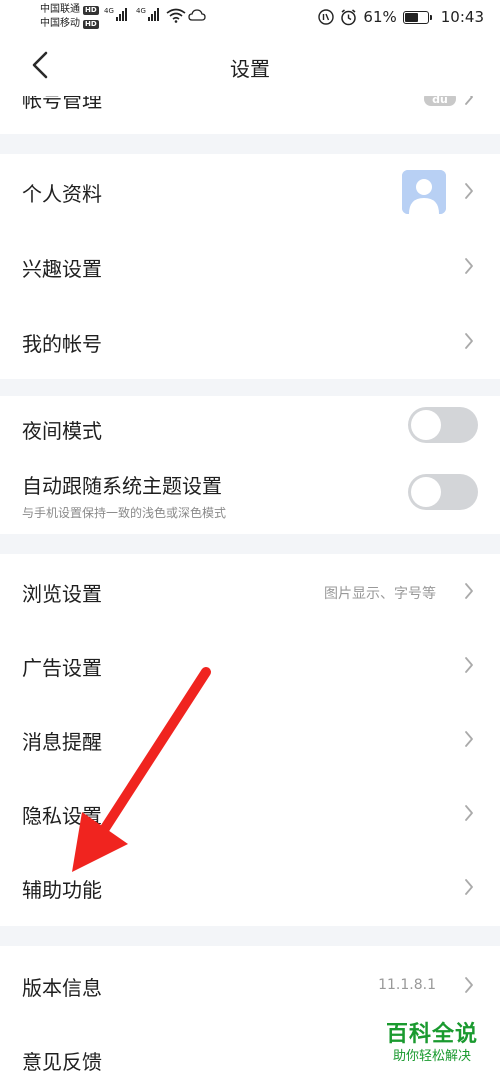  Describe the element at coordinates (380, 17) in the screenshot. I see `battery-percent: 61%` at that location.